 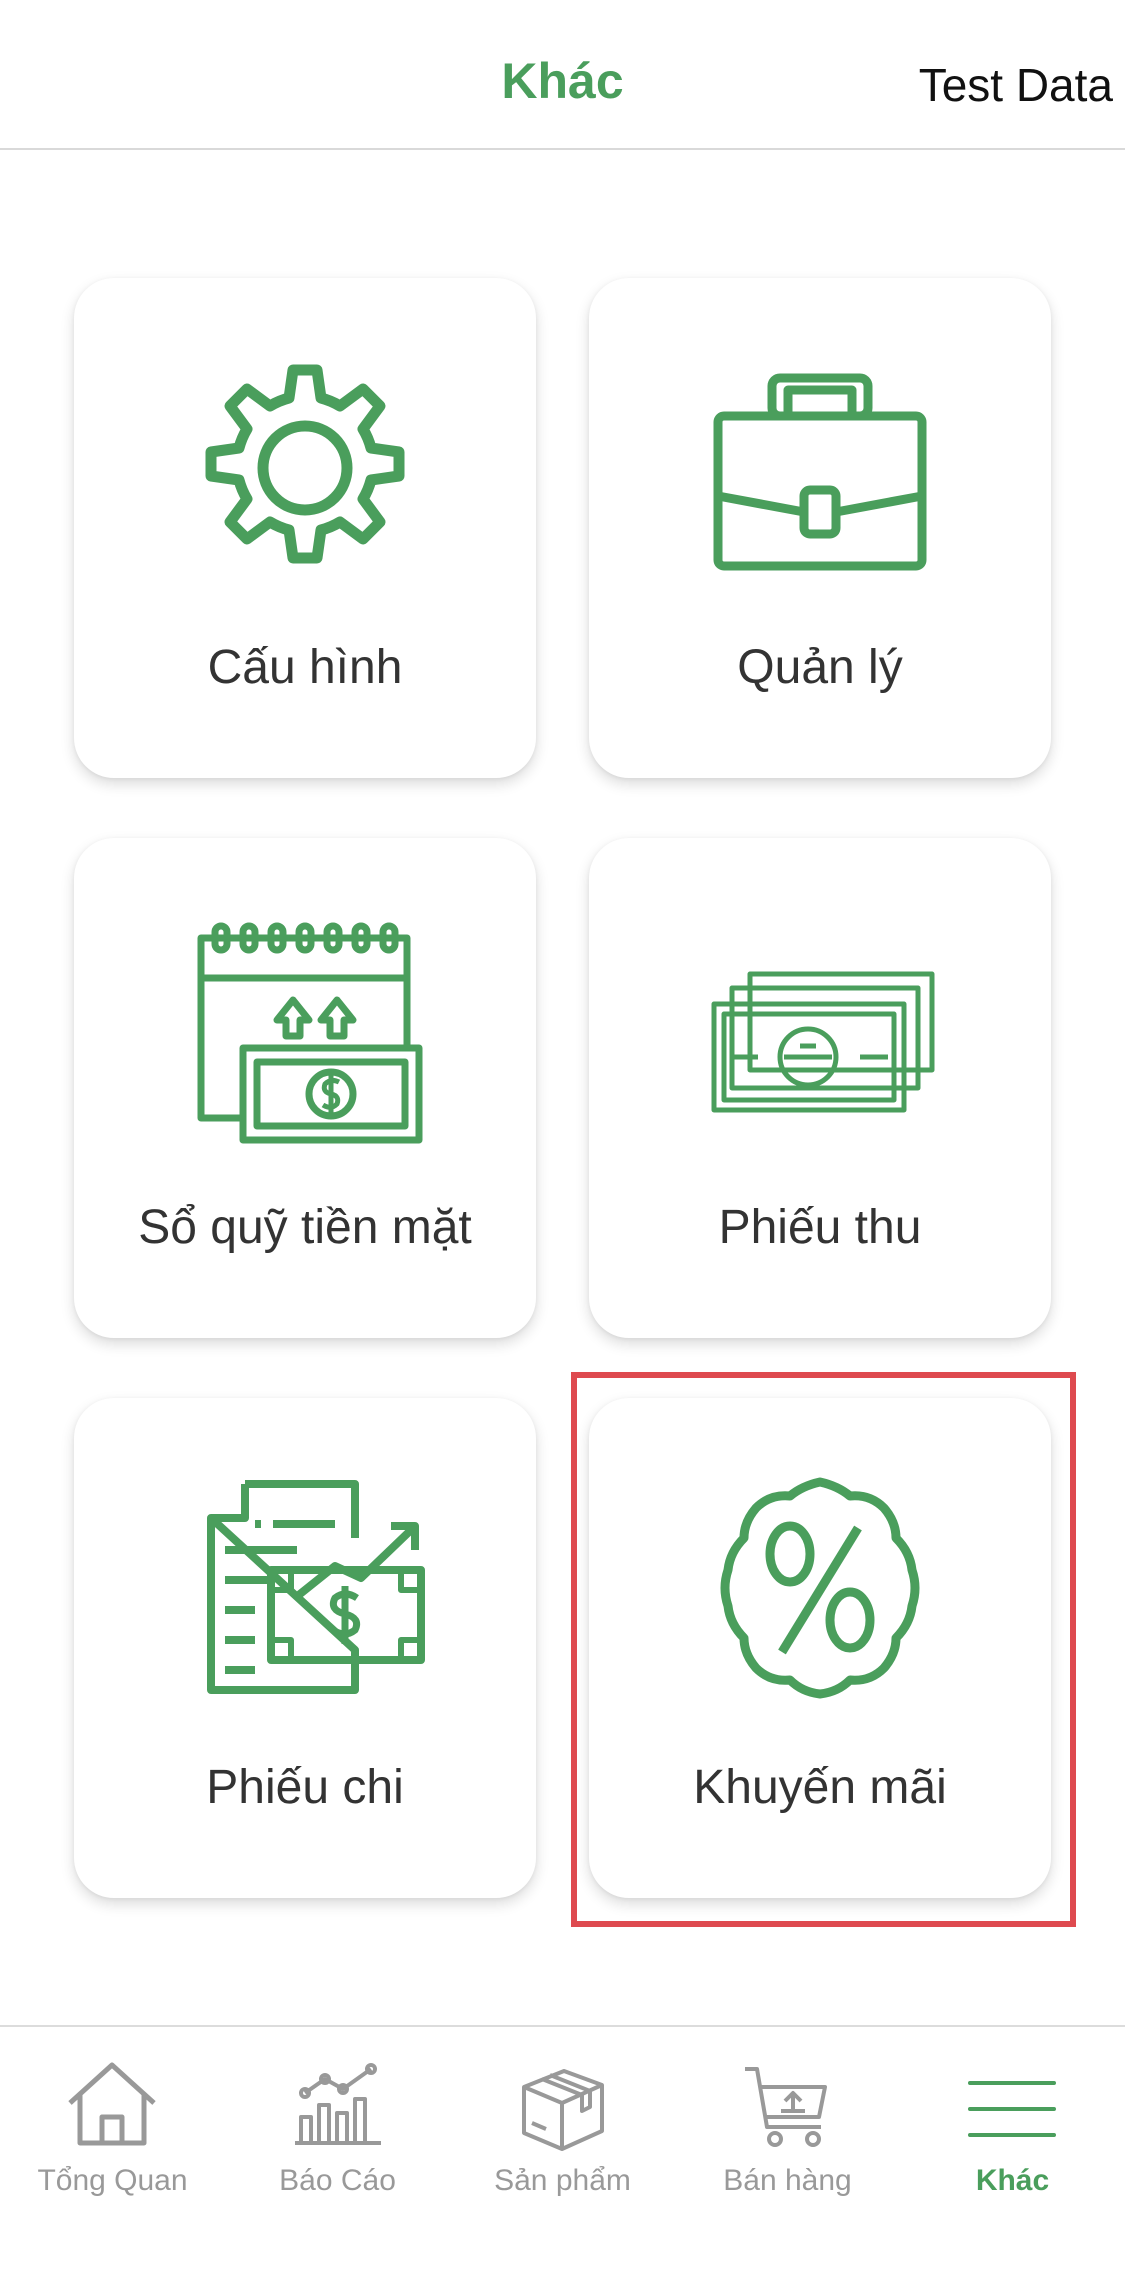 What do you see at coordinates (820, 1227) in the screenshot?
I see `tile-label: Phiếu thu` at bounding box center [820, 1227].